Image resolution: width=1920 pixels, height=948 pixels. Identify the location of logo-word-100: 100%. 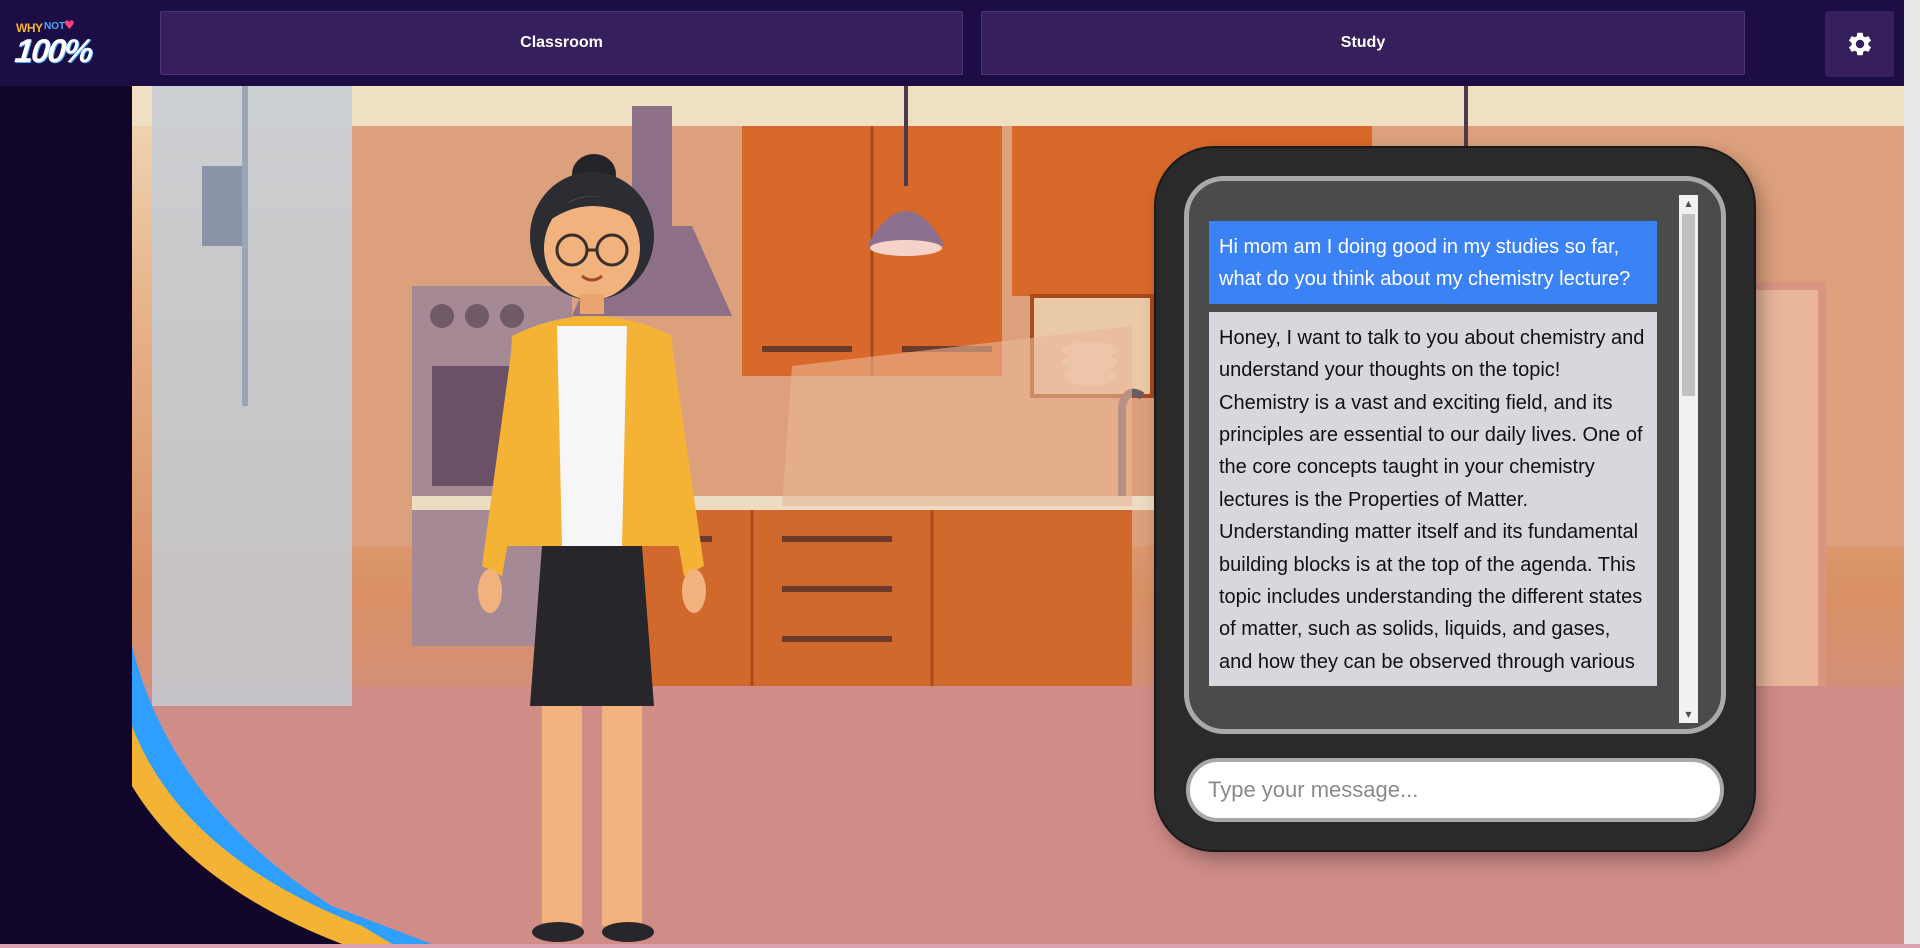
(53, 50).